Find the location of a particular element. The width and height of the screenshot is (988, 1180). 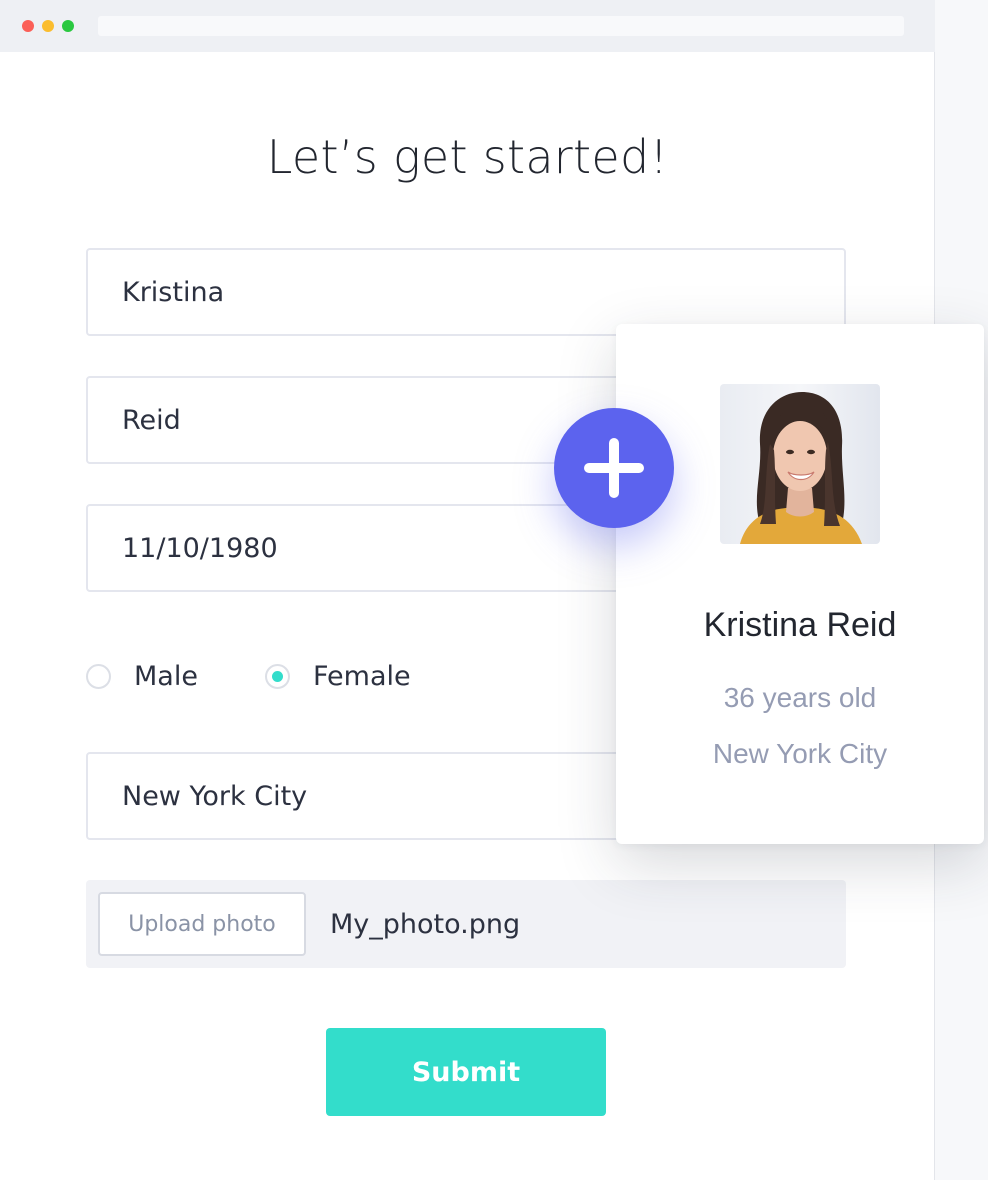

gender-option-male: Male is located at coordinates (142, 676).